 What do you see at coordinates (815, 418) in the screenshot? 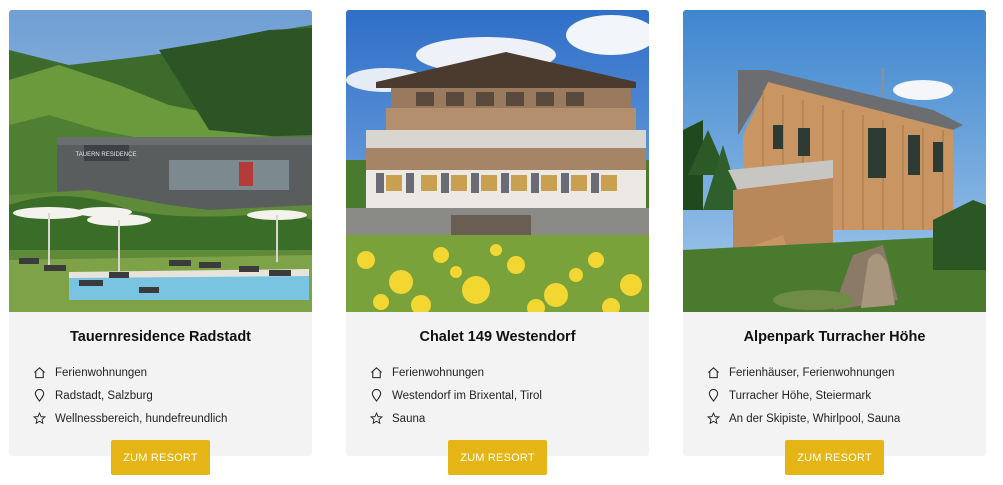
I see `feature-highlights-text: An der Skipiste, Whirlpool, Sauna` at bounding box center [815, 418].